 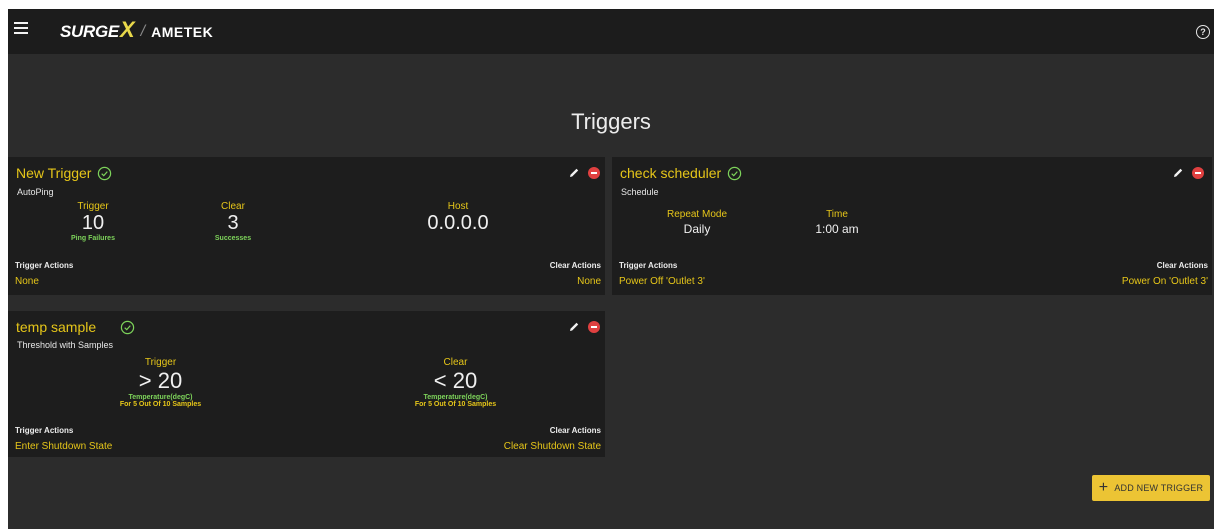 I want to click on top-bar: SURGE X / AMETEK ?, so click(x=611, y=31).